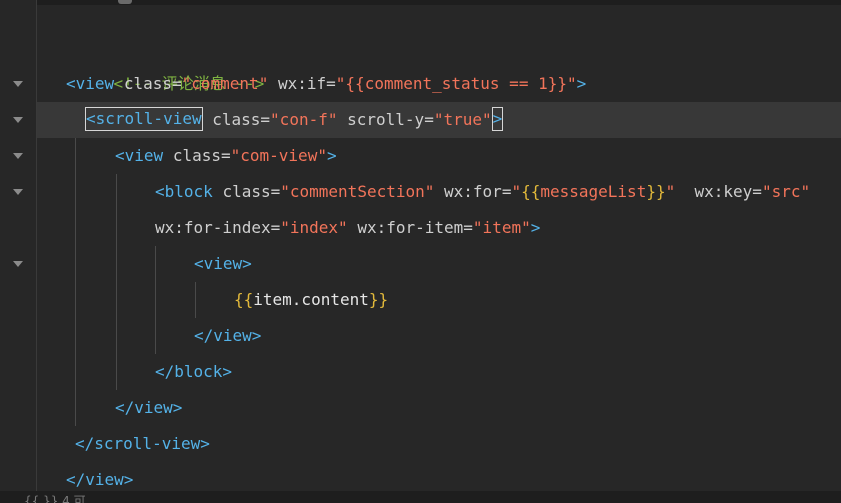  Describe the element at coordinates (302, 83) in the screenshot. I see `attr-name: wx:if` at that location.